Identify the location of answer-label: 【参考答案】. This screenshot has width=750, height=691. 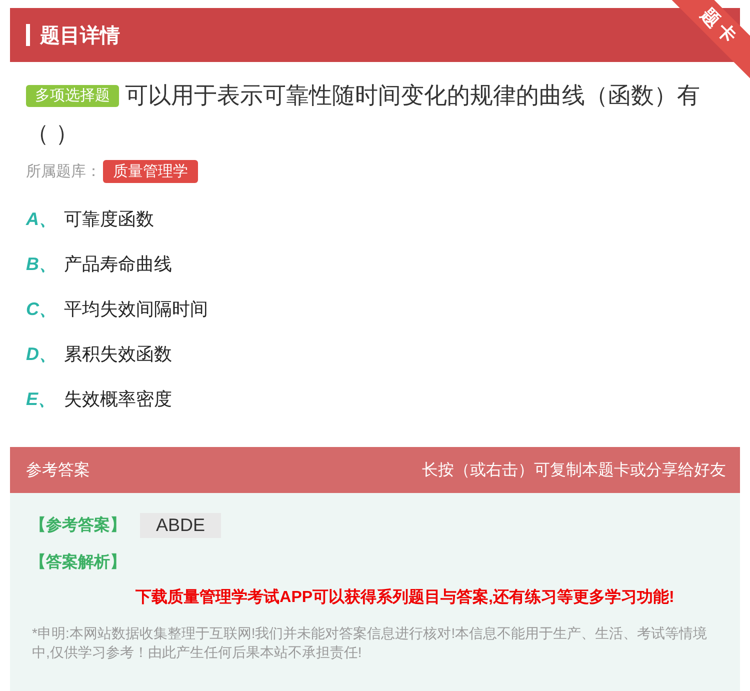
(78, 525).